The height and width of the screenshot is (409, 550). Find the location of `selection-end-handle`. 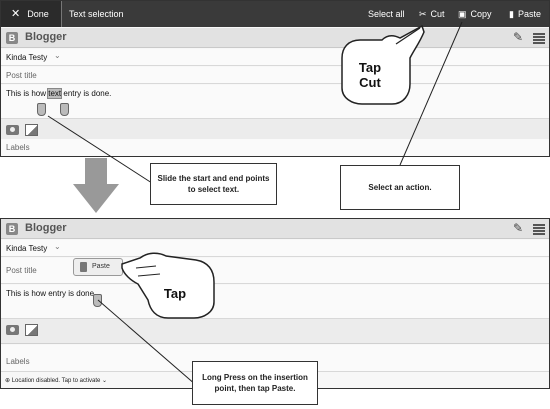

selection-end-handle is located at coordinates (64, 109).